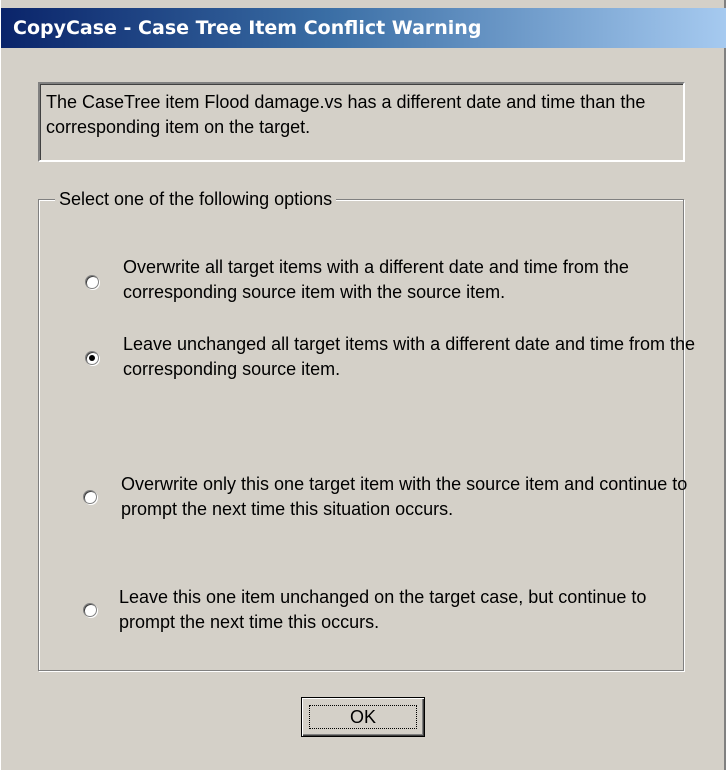  I want to click on radio-leave-all, so click(92, 358).